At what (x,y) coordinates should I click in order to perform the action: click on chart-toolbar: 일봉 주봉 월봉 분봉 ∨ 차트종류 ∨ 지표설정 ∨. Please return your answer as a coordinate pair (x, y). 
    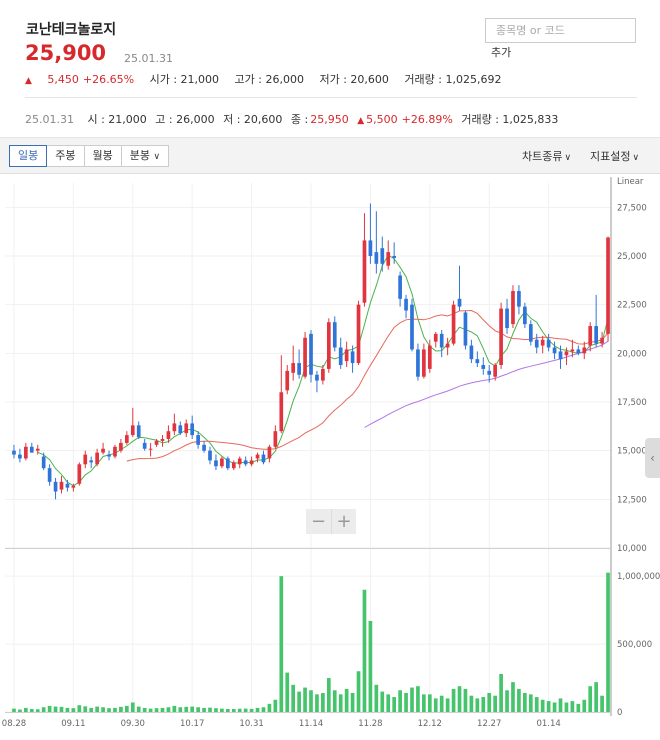
    Looking at the image, I should click on (330, 156).